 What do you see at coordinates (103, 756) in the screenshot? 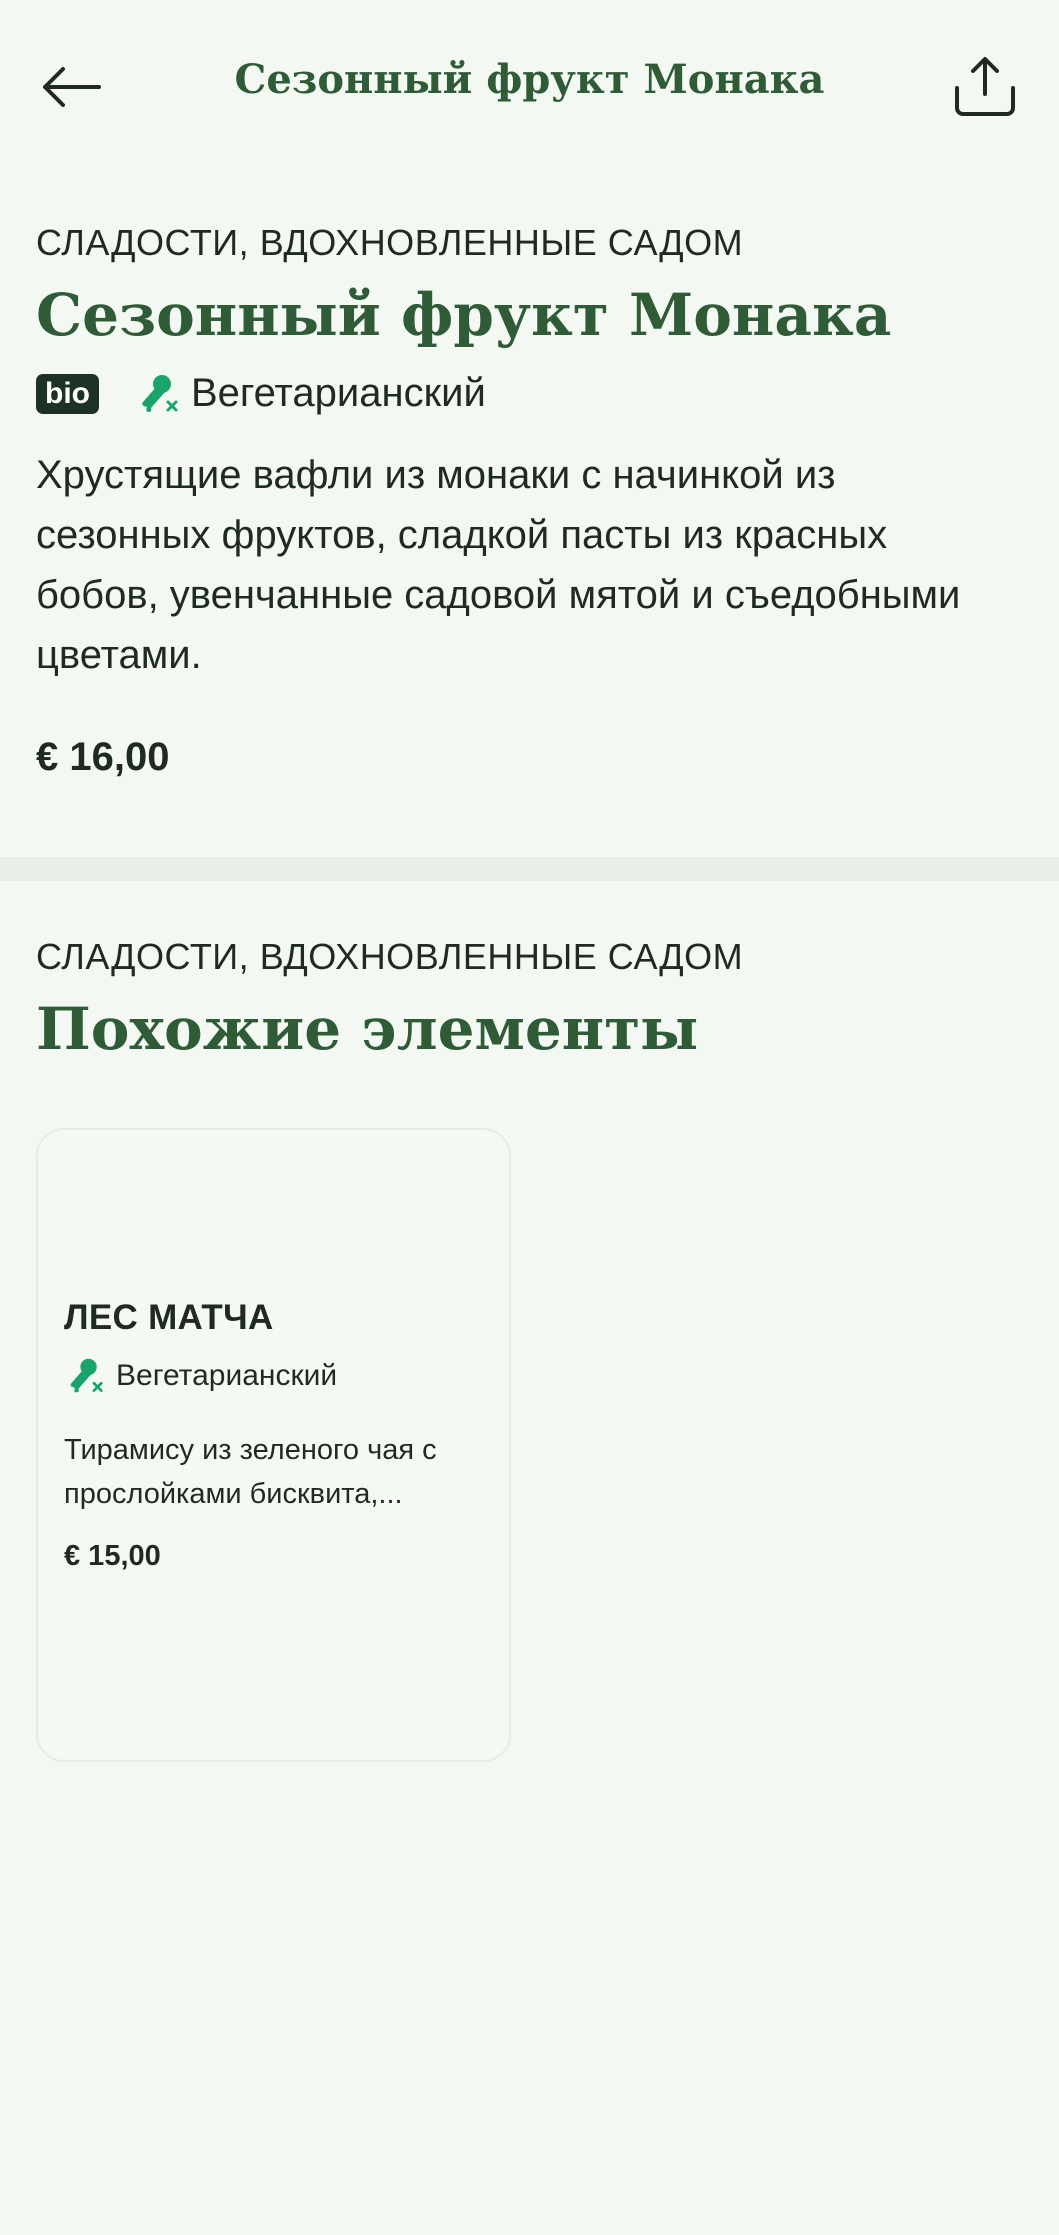
I see `product-price: € 16,00` at bounding box center [103, 756].